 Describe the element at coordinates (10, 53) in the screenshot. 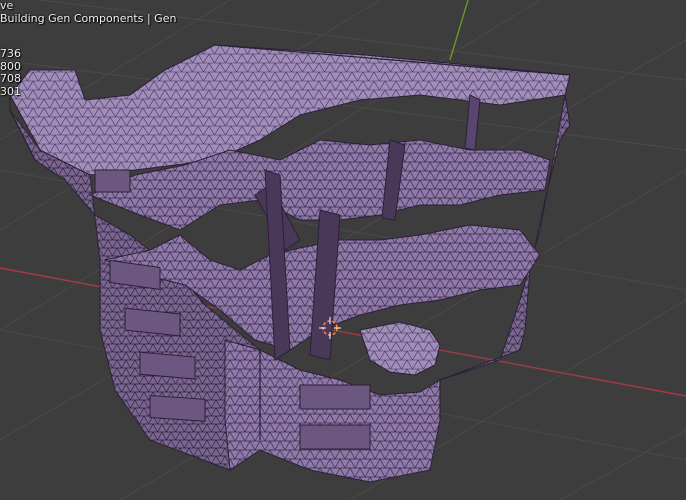

I see `stat-vertices: 736` at that location.